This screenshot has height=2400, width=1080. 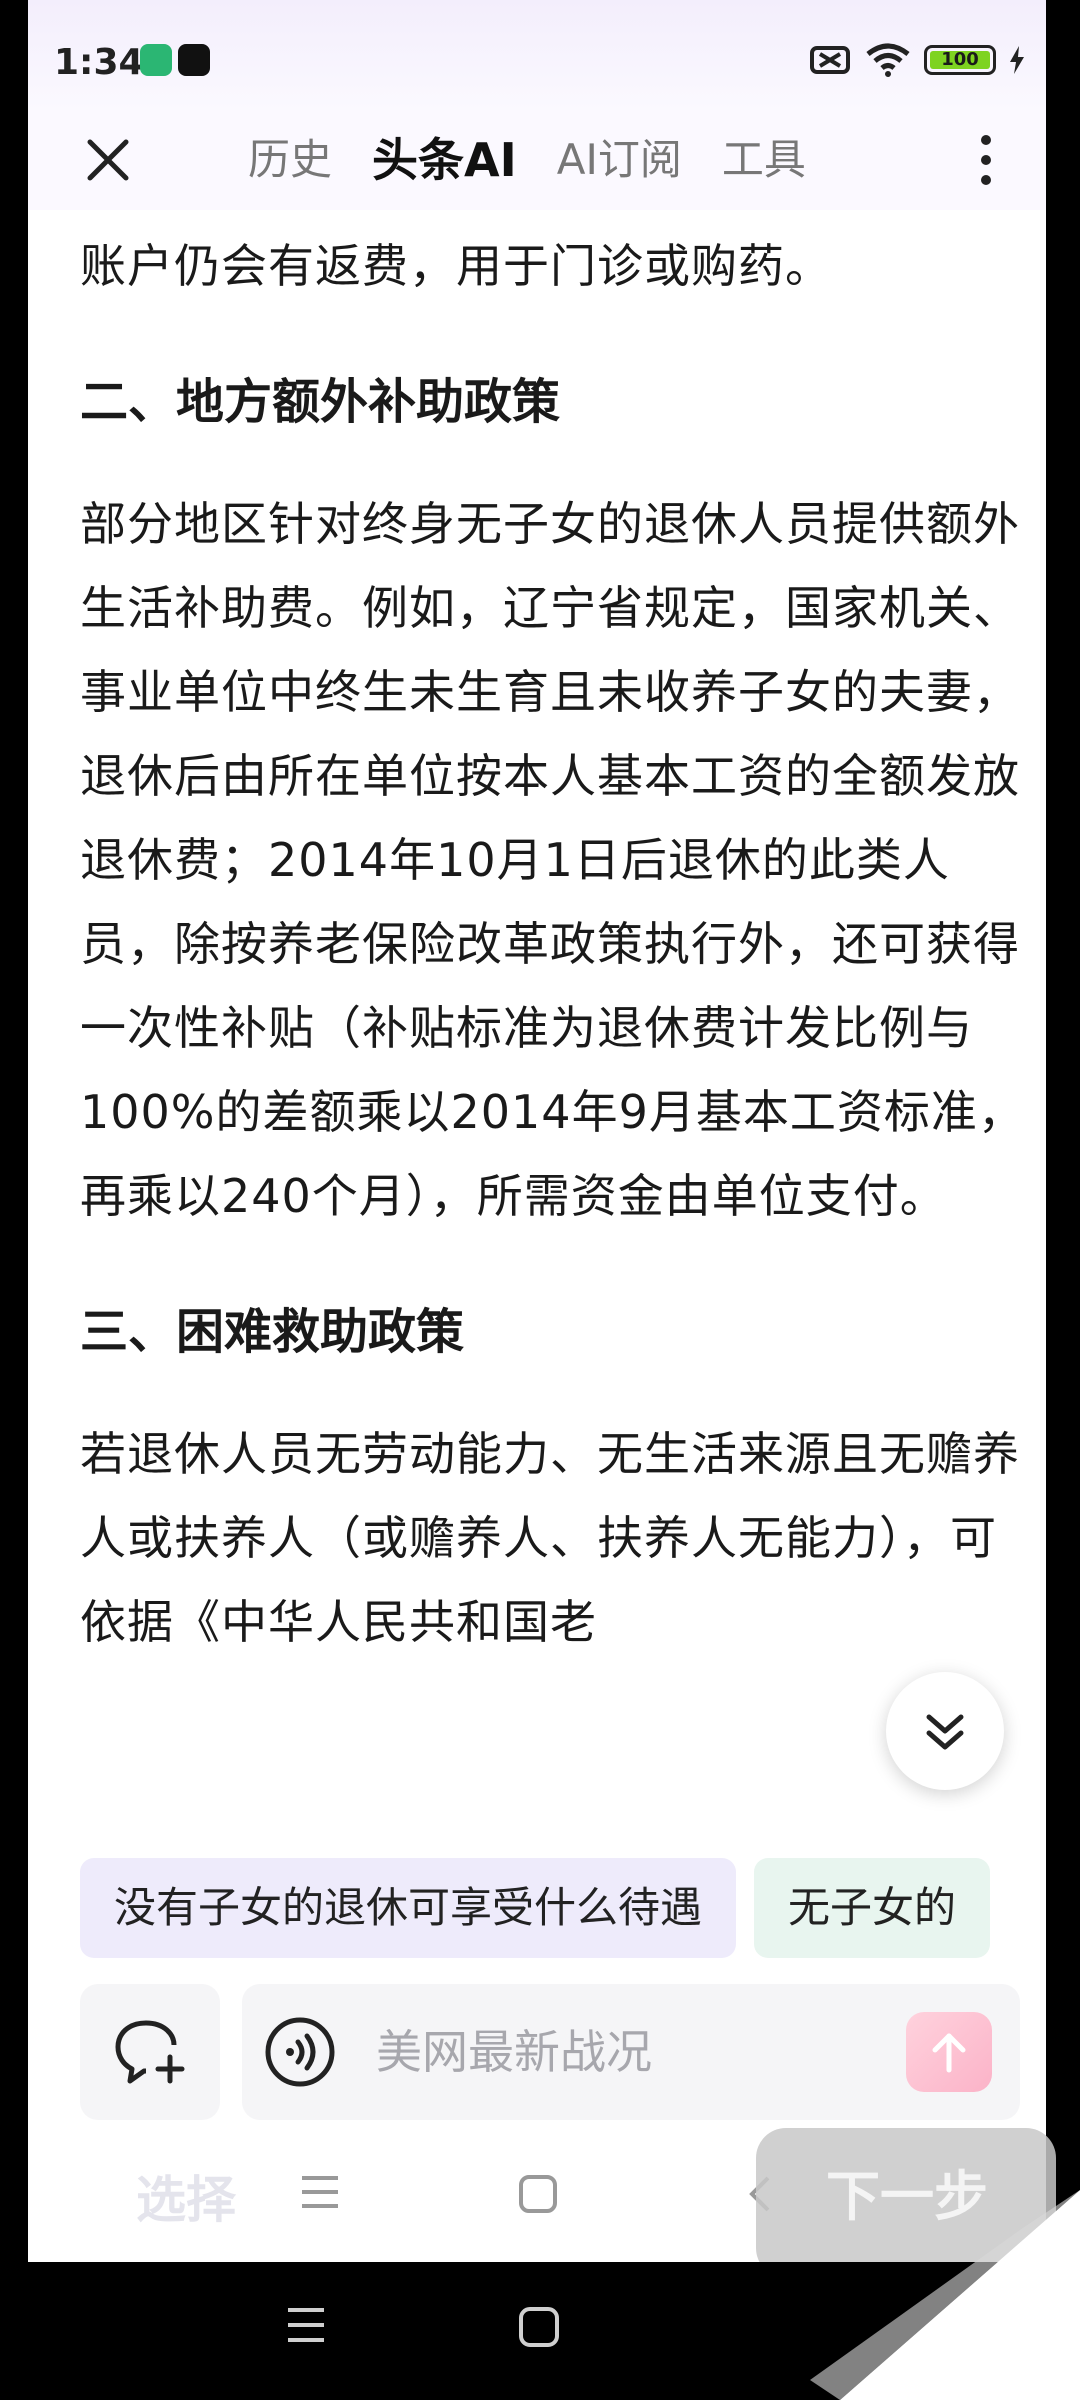 What do you see at coordinates (764, 160) in the screenshot?
I see `tab-tools: 工具` at bounding box center [764, 160].